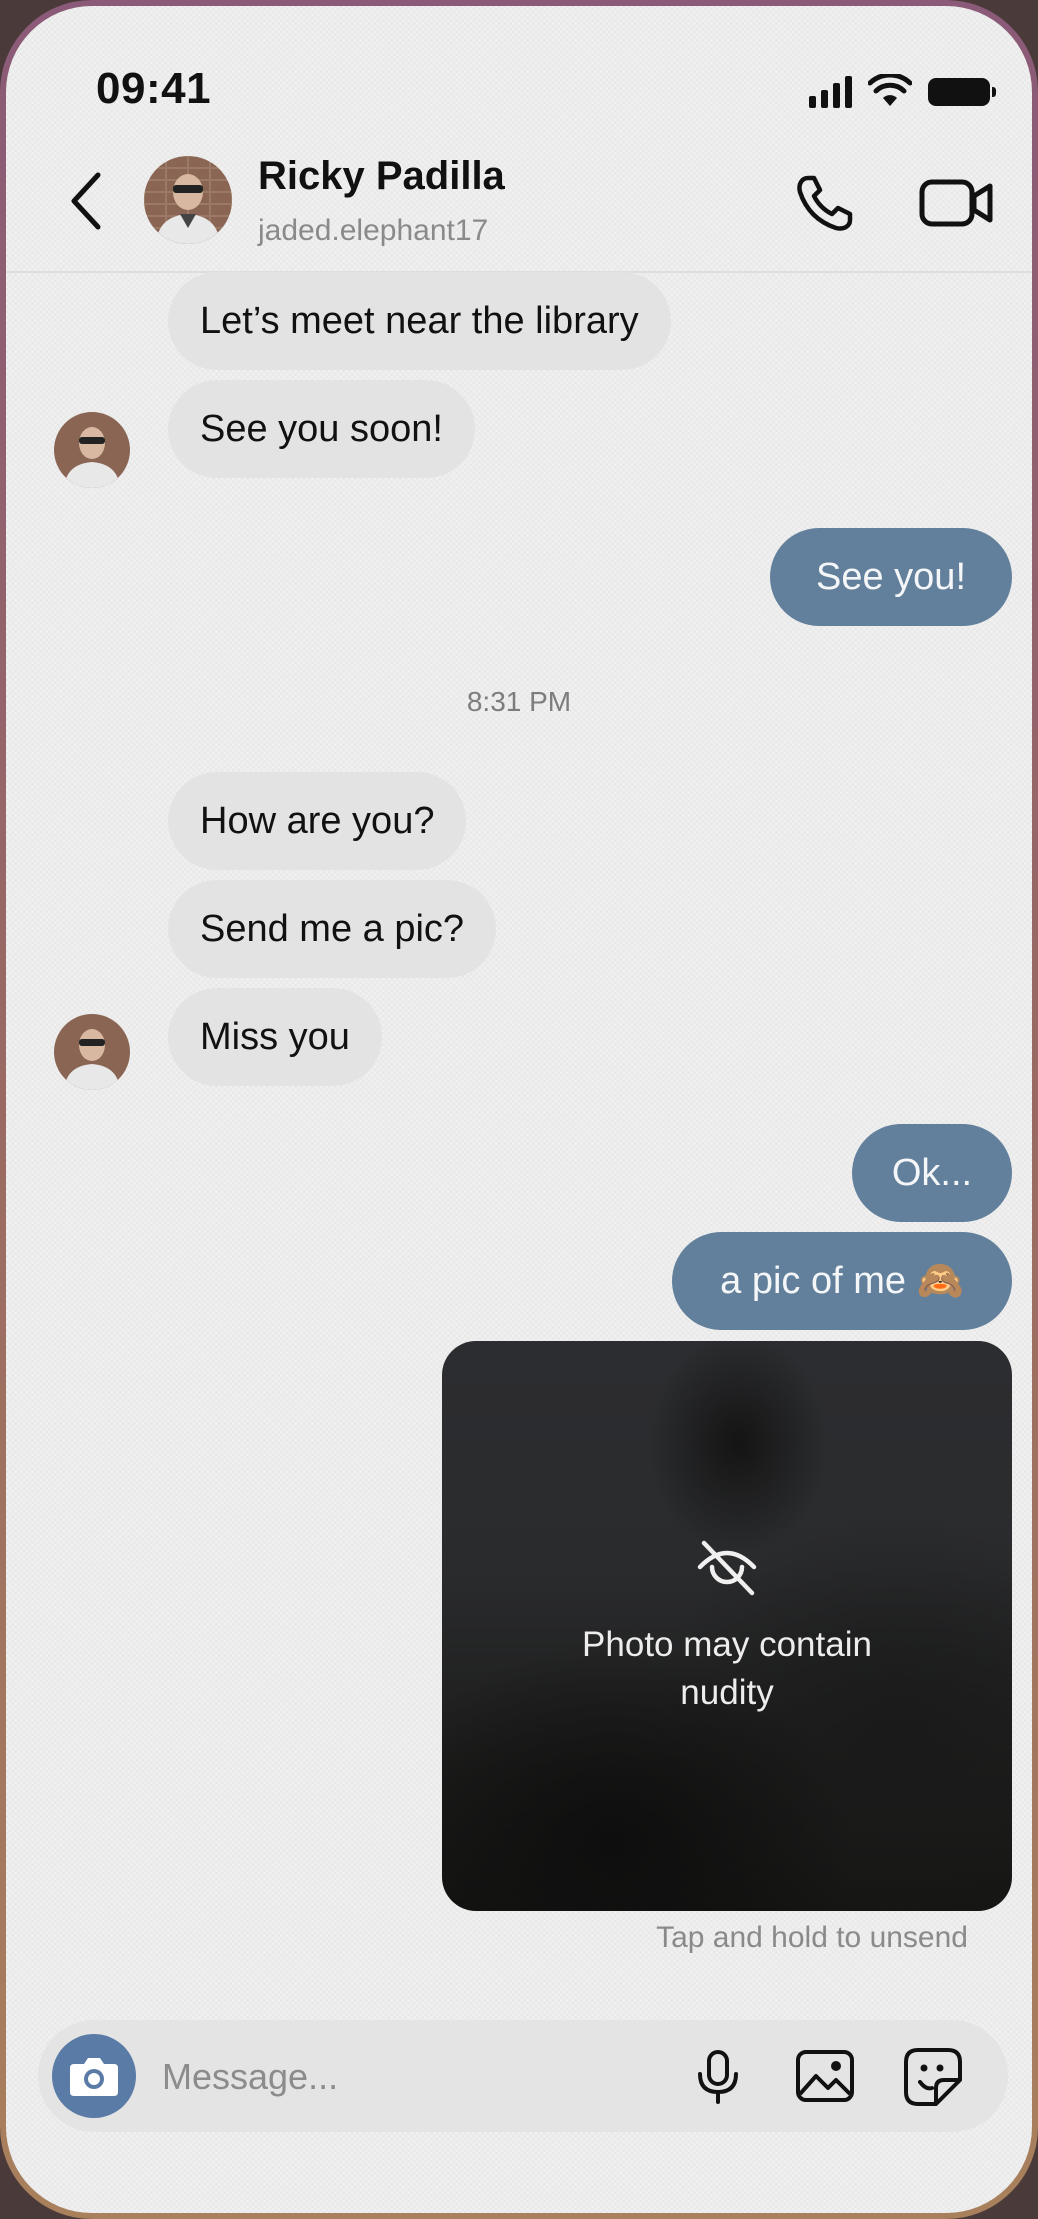 The height and width of the screenshot is (2219, 1038). Describe the element at coordinates (373, 230) in the screenshot. I see `contact-username: jaded.elephant17` at that location.